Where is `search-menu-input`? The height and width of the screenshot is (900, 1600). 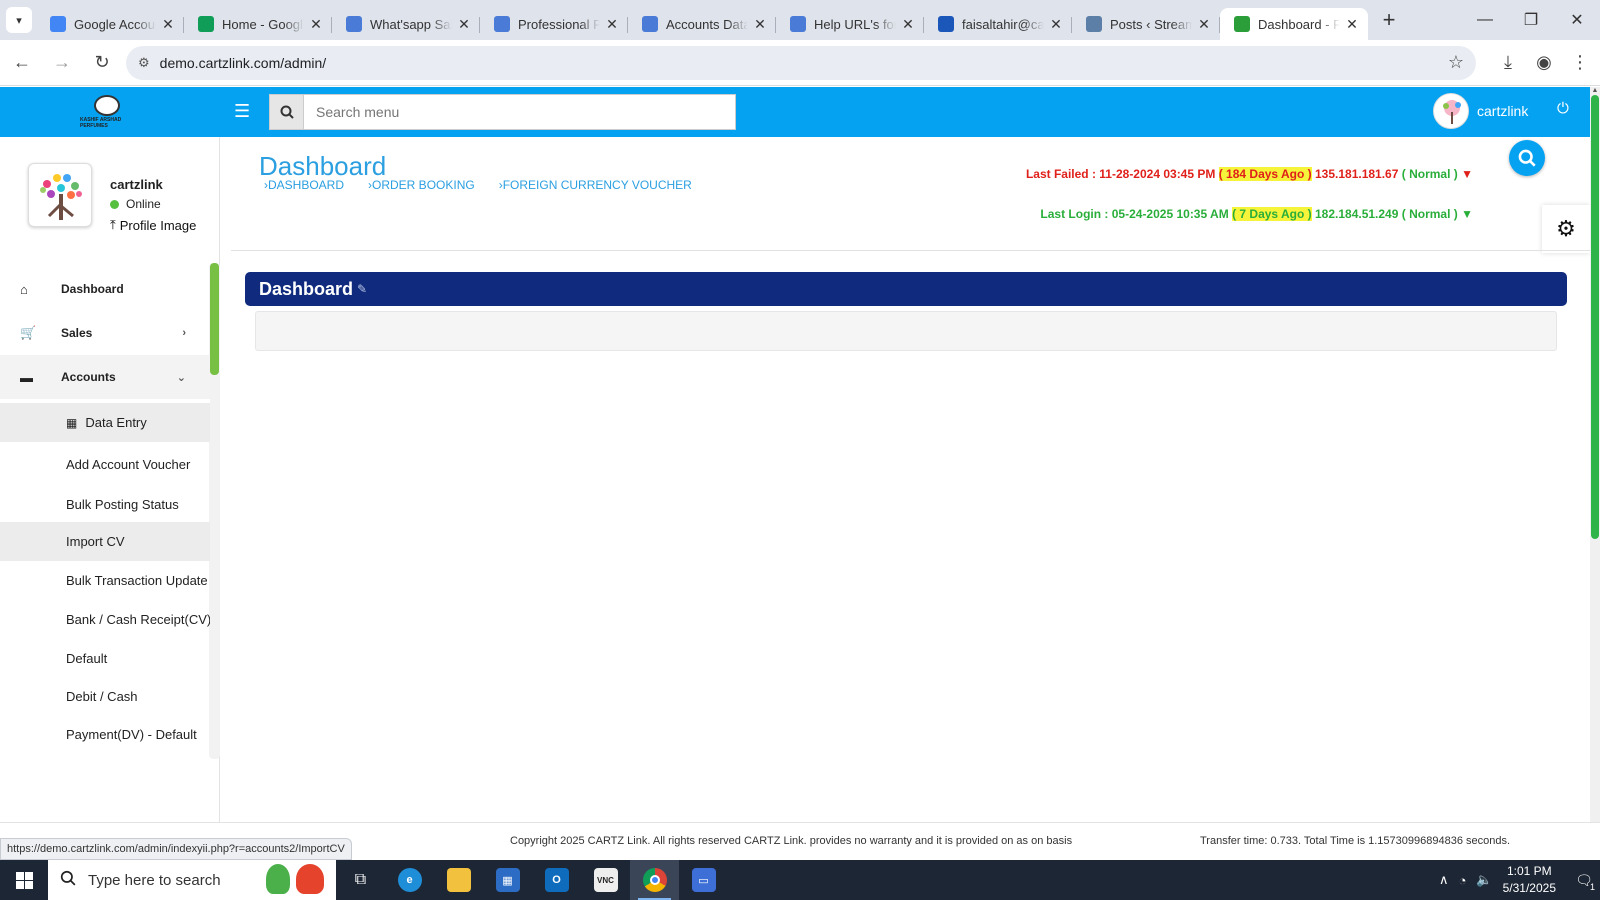
search-menu-input is located at coordinates (519, 112).